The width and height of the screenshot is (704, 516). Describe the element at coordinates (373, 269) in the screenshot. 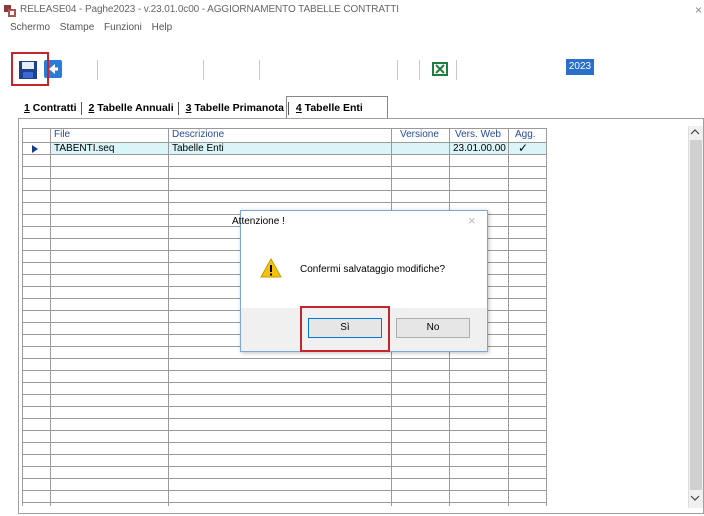

I see `dialog-message: Confermi salvataggio modifiche?` at that location.